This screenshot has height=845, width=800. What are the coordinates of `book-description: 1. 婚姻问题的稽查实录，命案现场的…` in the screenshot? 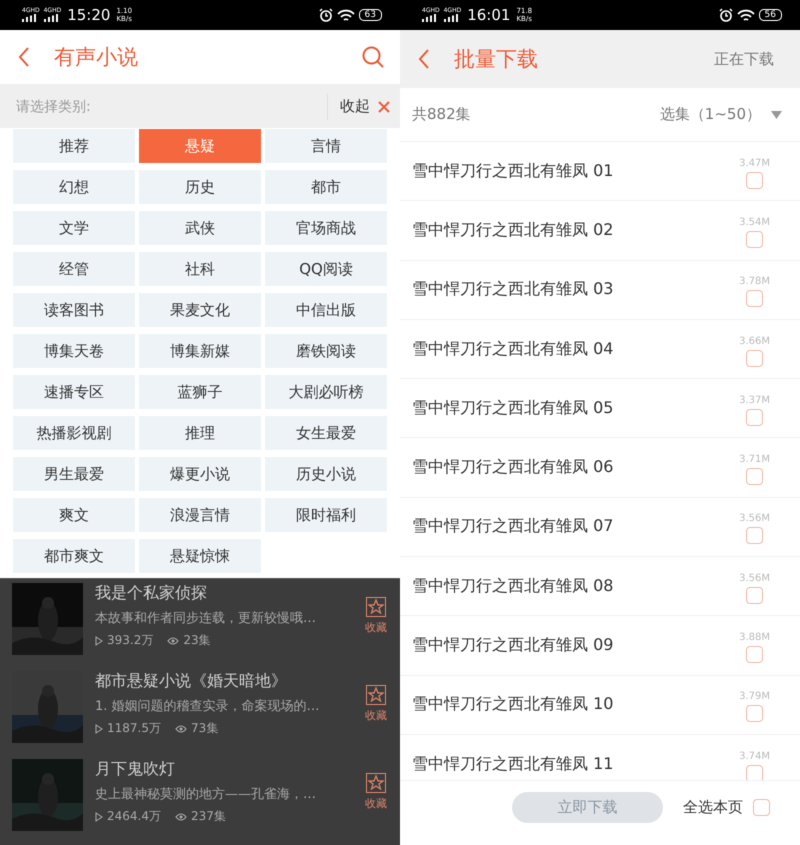 It's located at (208, 706).